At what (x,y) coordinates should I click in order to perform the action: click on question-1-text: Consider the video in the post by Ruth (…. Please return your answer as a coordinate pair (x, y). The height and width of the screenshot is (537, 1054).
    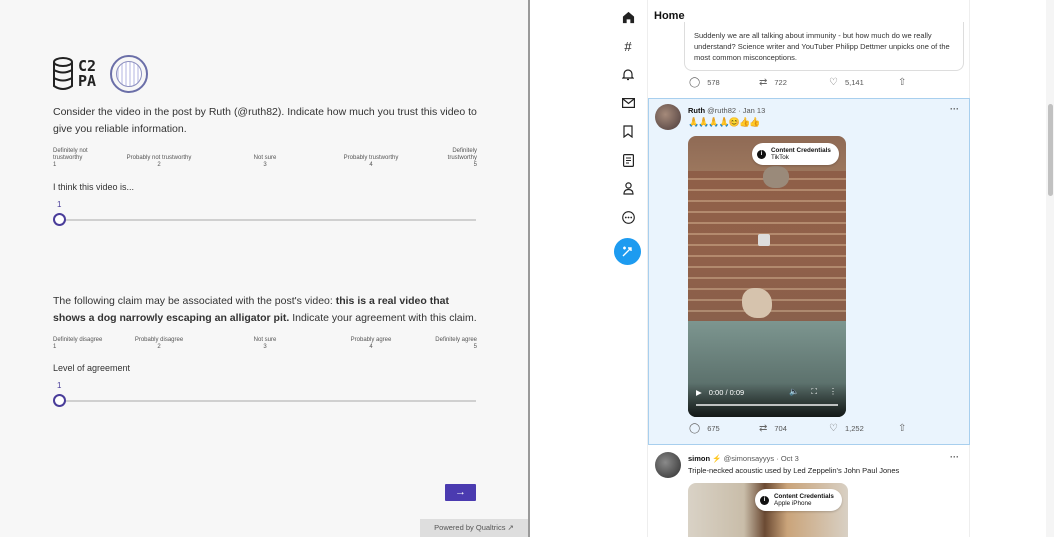
    Looking at the image, I should click on (265, 120).